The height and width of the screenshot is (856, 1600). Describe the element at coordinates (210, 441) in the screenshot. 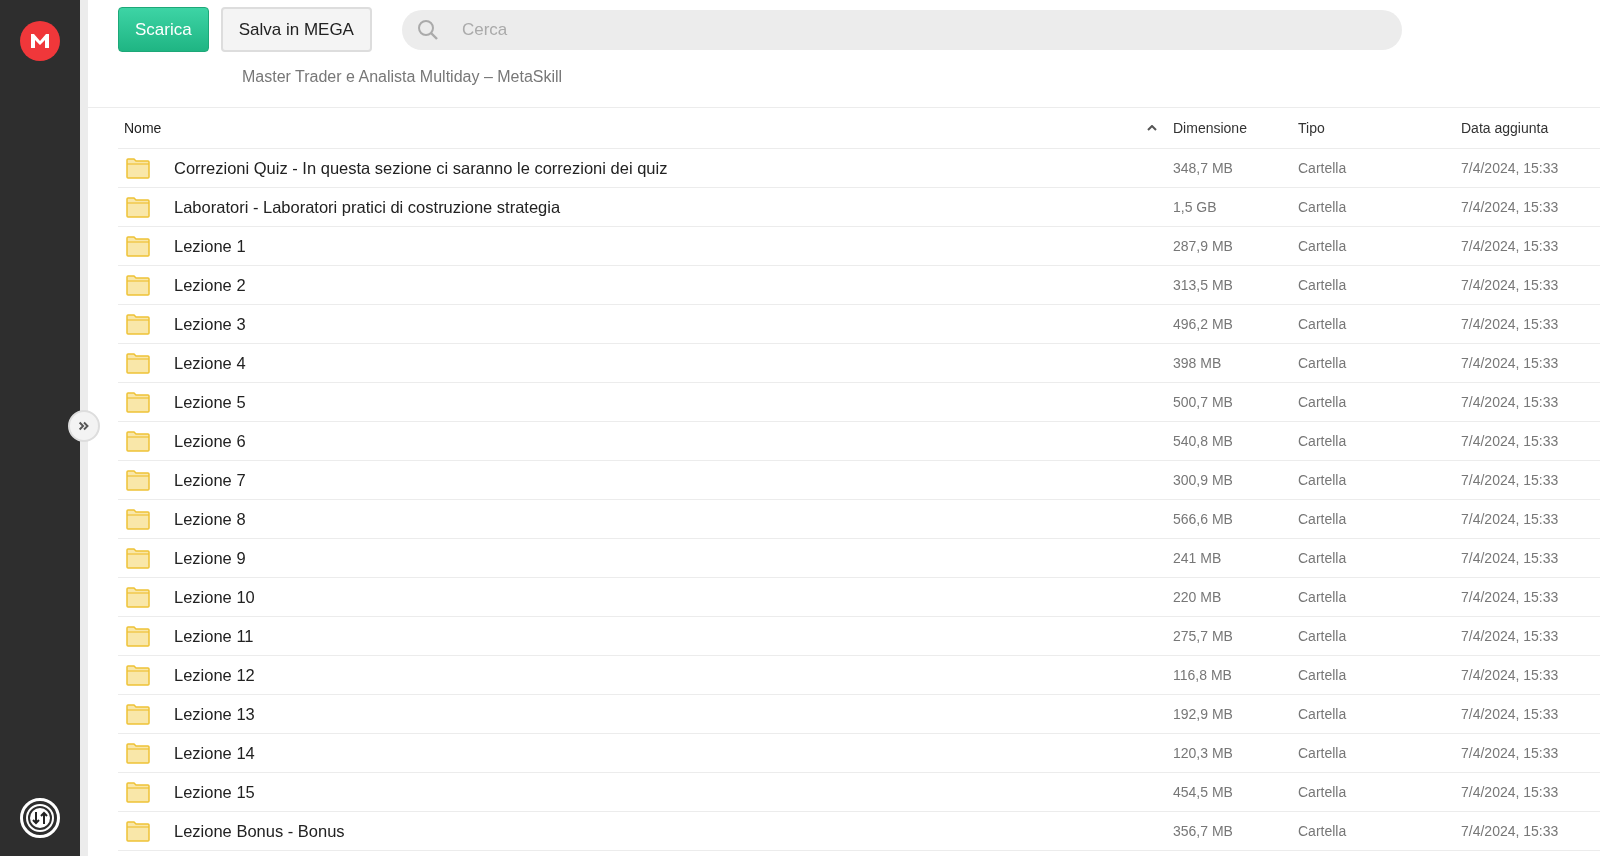

I see `folder-name: Lezione 6` at that location.